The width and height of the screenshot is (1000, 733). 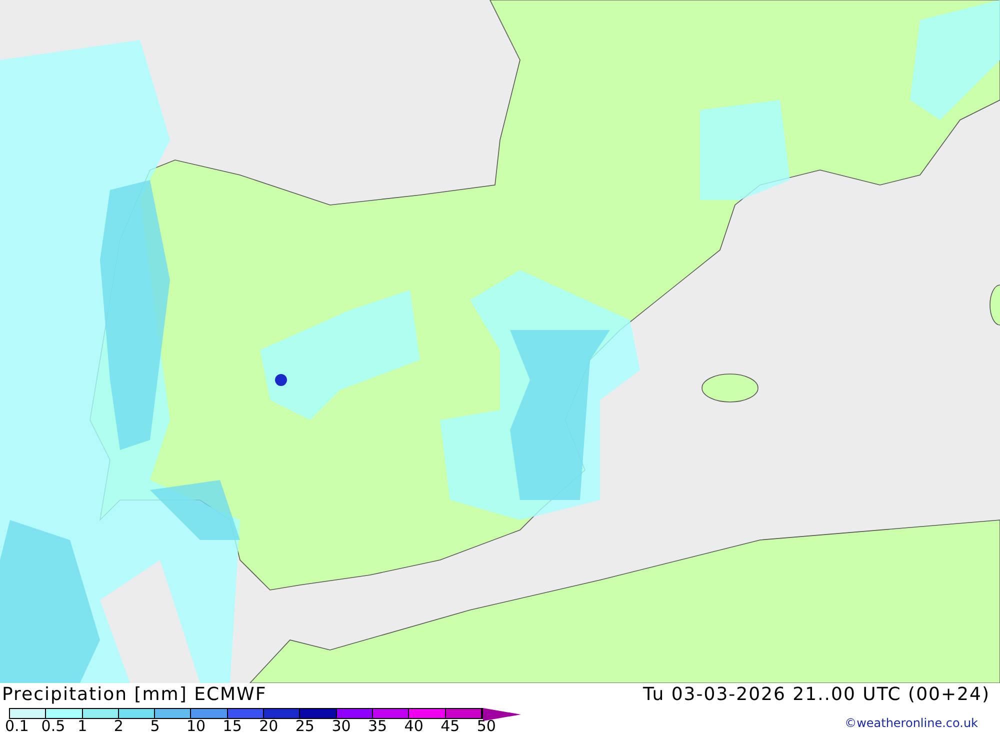 What do you see at coordinates (486, 726) in the screenshot?
I see `legend-label: 50` at bounding box center [486, 726].